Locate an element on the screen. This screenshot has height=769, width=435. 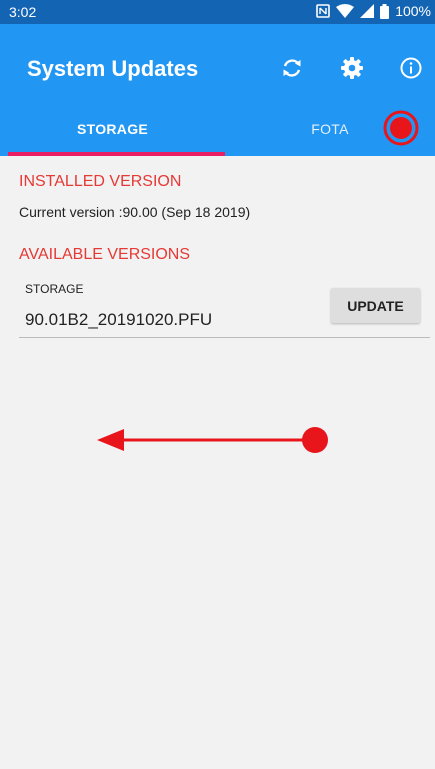
battery-icon is located at coordinates (385, 11).